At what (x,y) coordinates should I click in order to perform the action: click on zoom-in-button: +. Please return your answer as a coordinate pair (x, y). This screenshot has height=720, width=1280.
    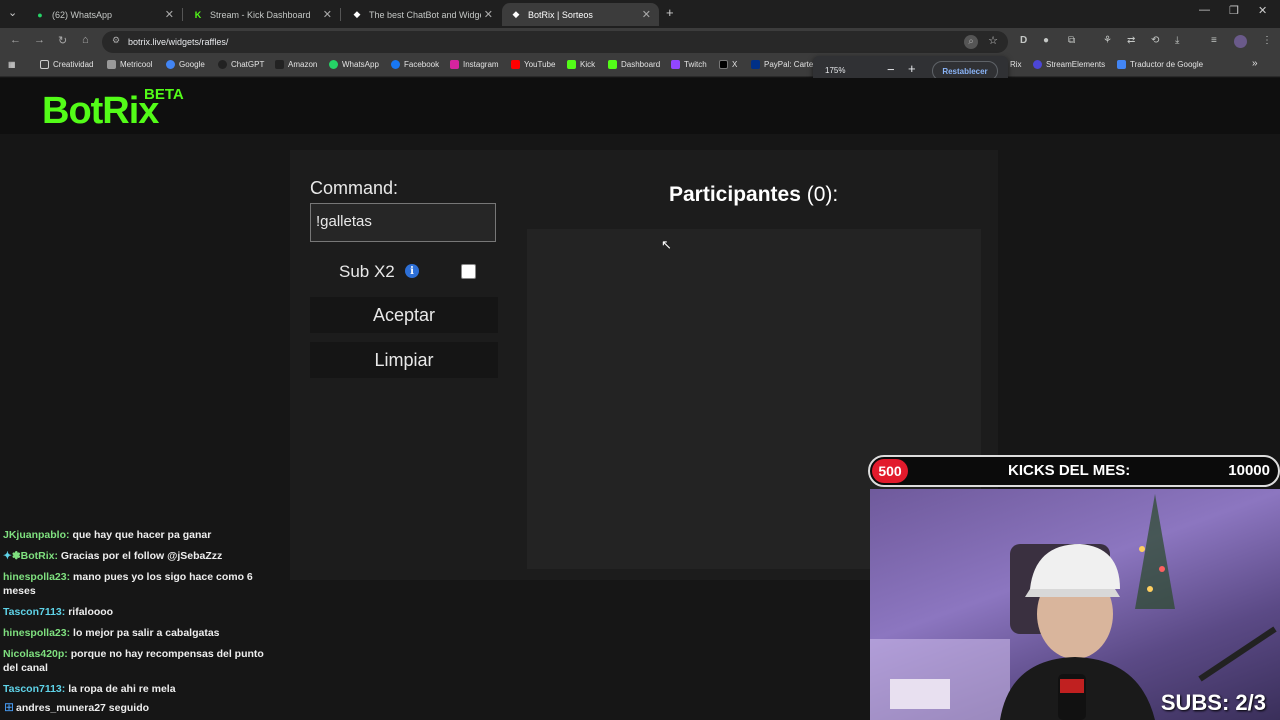
    Looking at the image, I should click on (912, 68).